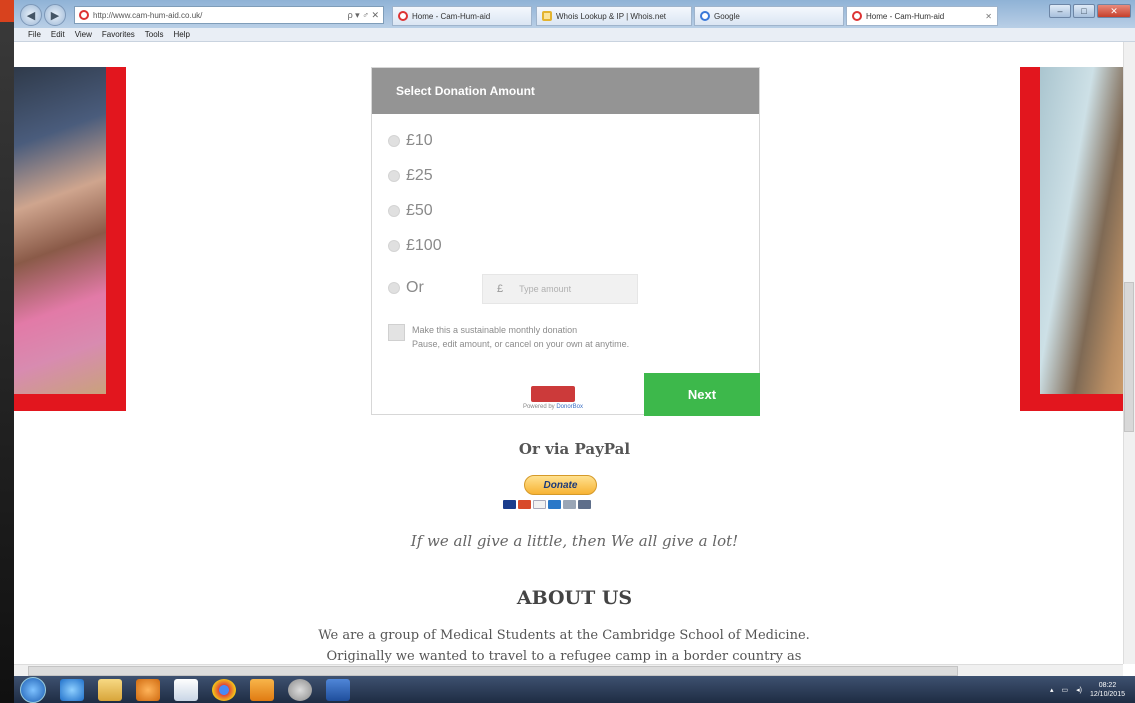 Image resolution: width=1135 pixels, height=703 pixels. What do you see at coordinates (300, 689) in the screenshot?
I see `disk-icon` at bounding box center [300, 689].